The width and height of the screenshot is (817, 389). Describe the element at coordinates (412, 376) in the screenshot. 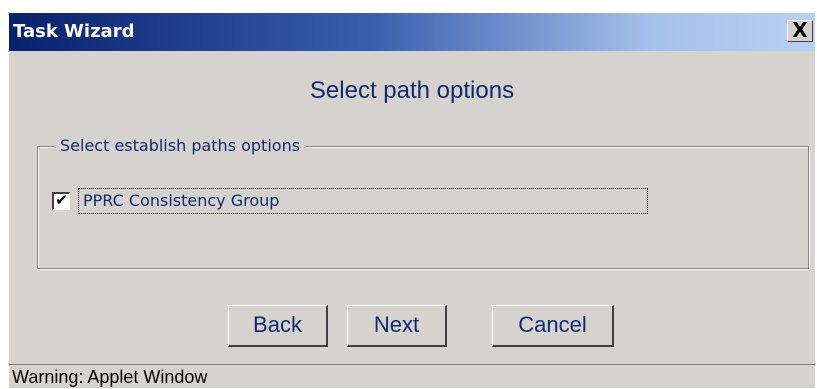

I see `status-bar: Warning: Applet Window` at that location.